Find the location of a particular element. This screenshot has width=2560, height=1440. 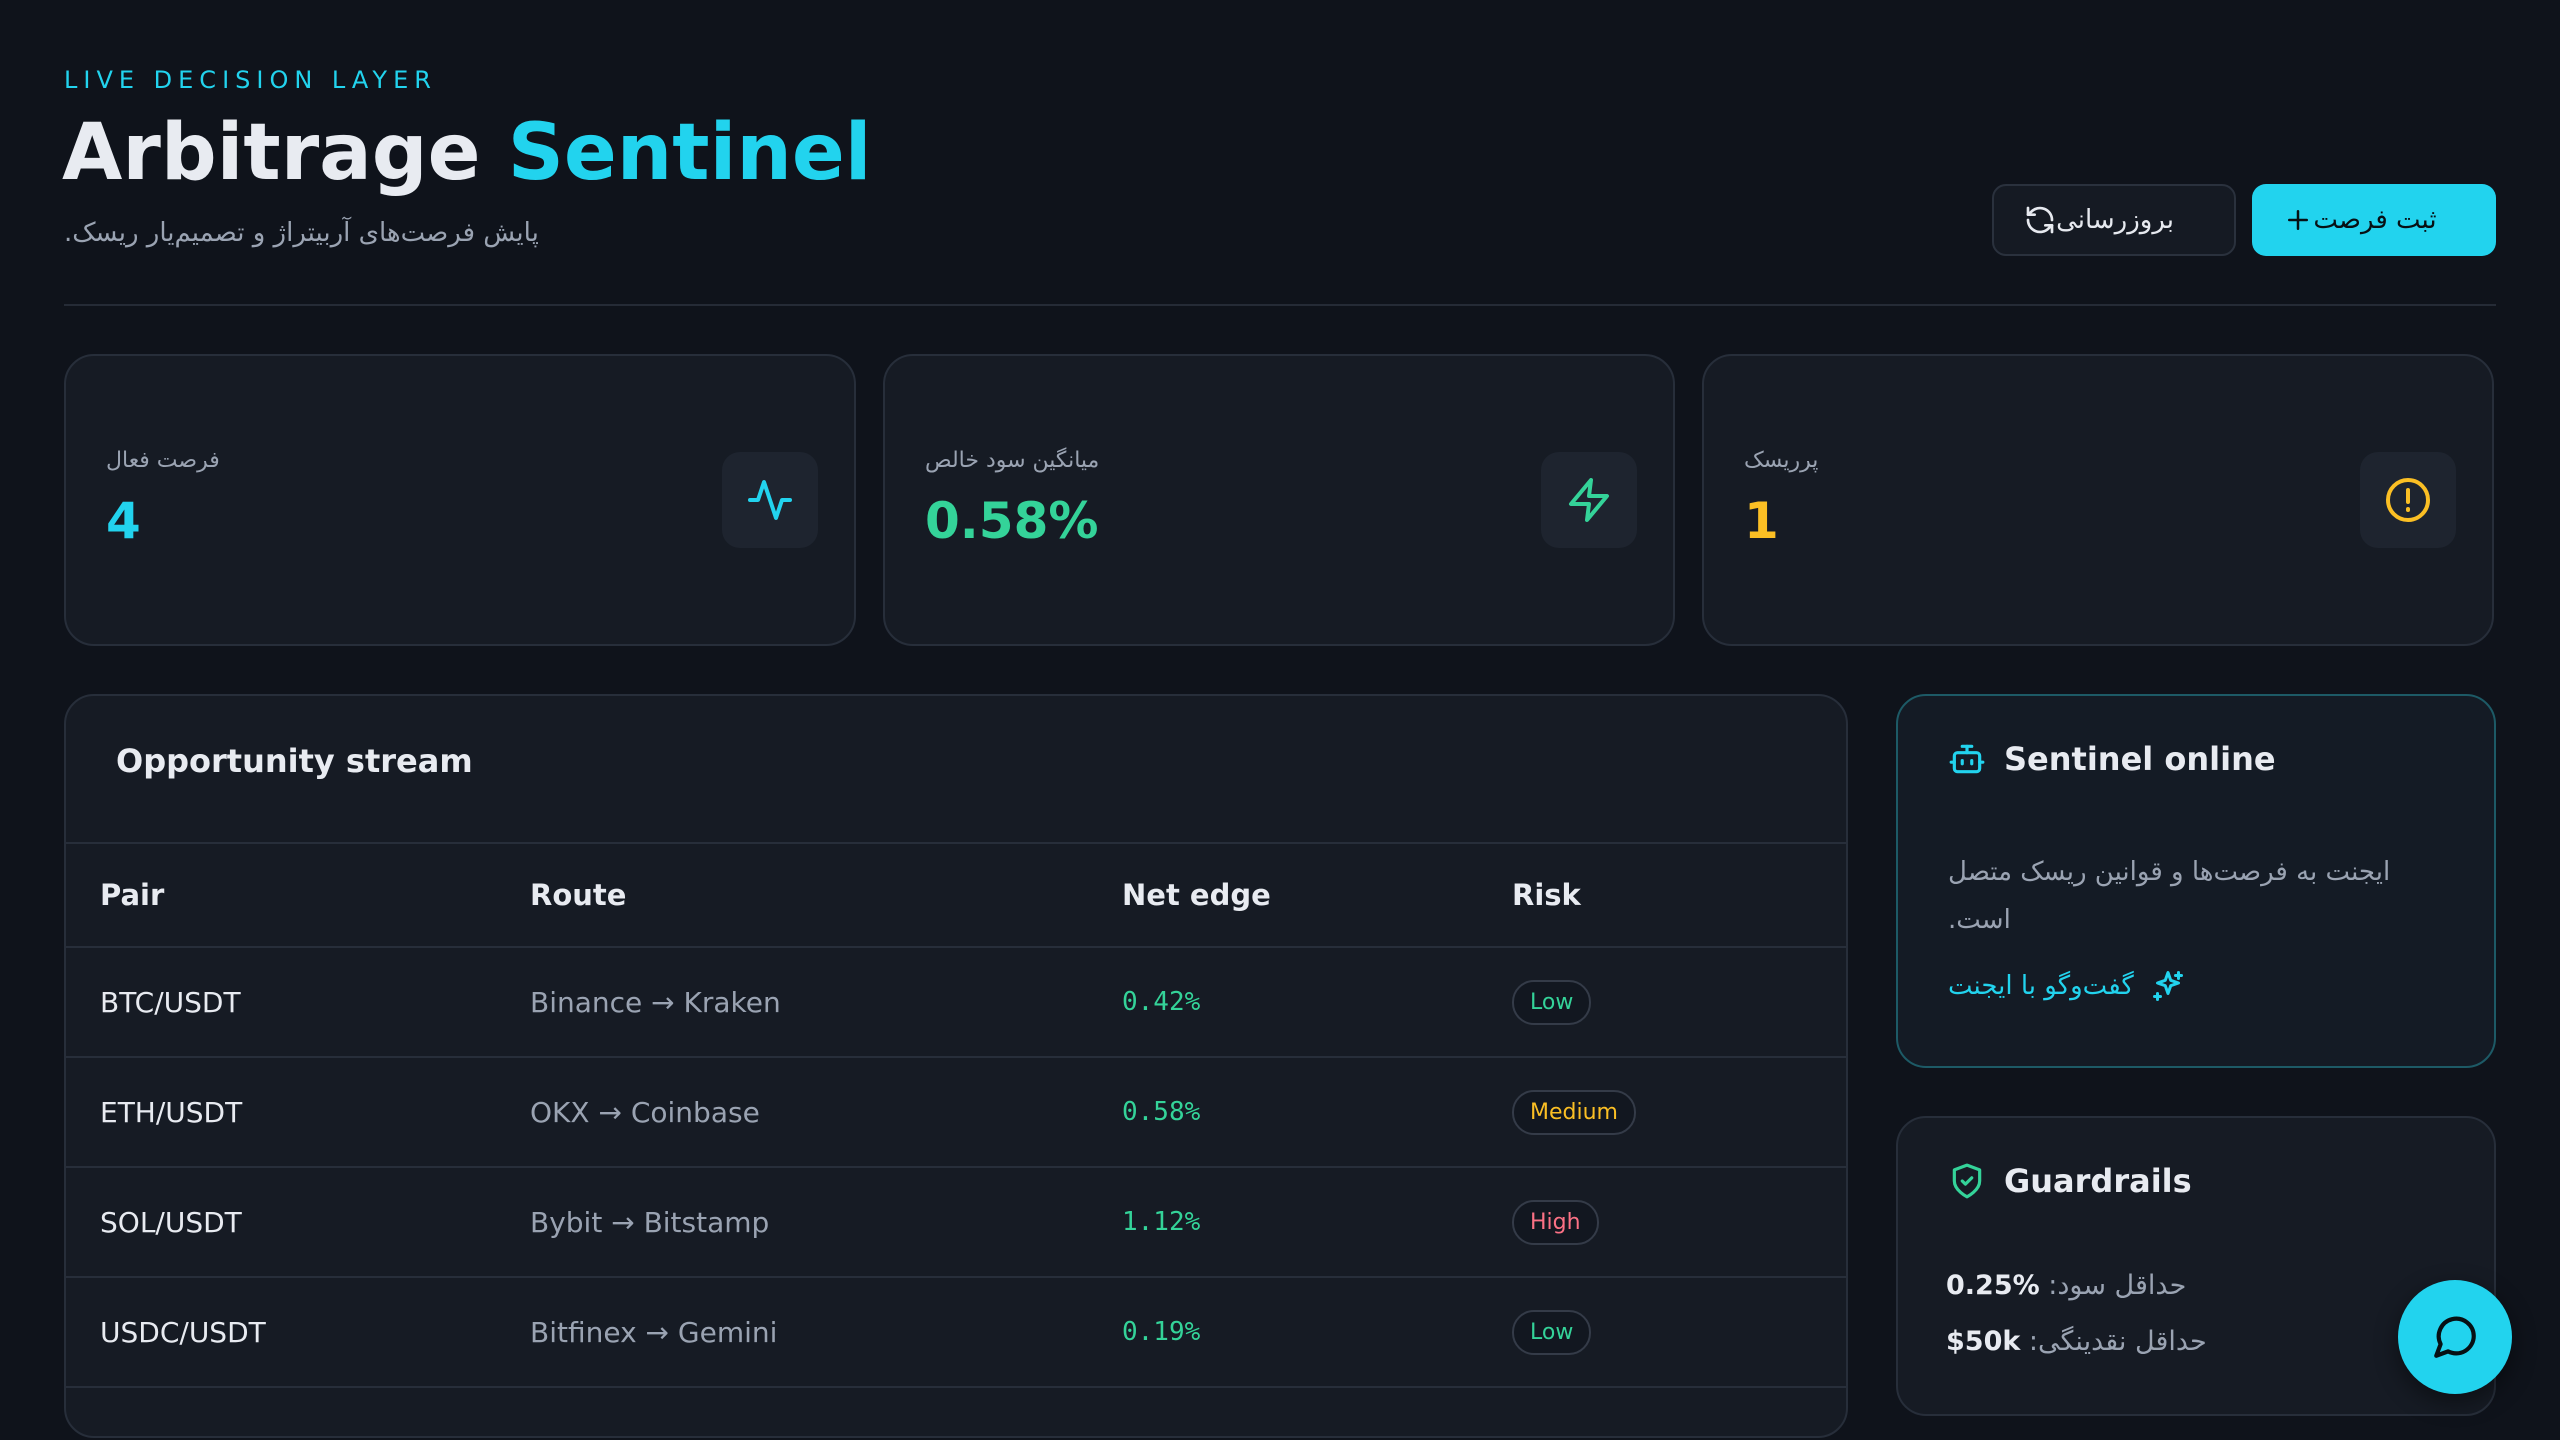

route-cell: Bitfinex → Gemini is located at coordinates (654, 1332).